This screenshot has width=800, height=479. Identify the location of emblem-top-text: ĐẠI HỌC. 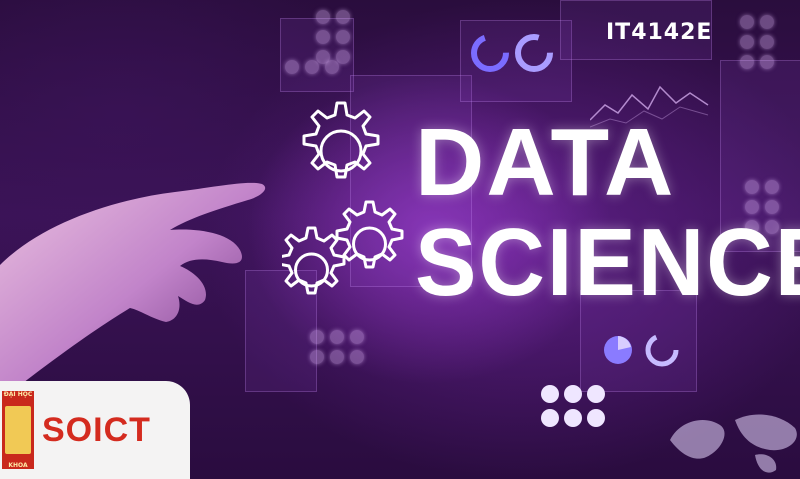
(18, 394).